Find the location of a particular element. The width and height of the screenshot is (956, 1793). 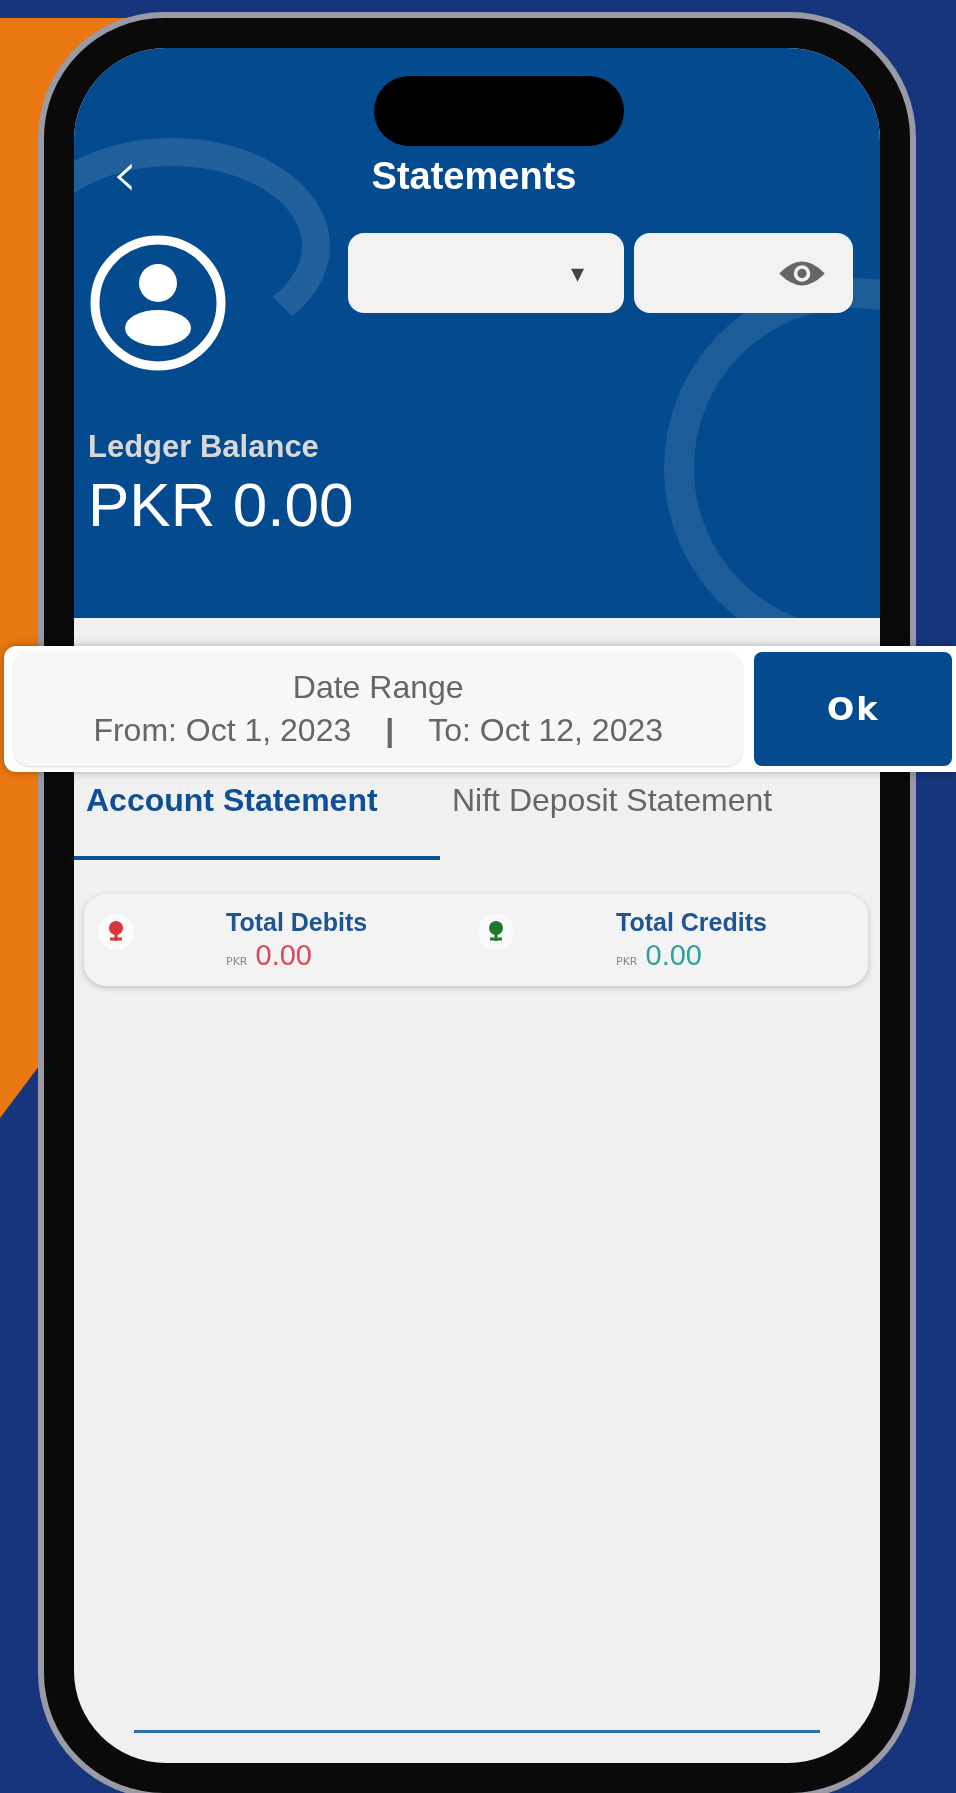

caret-icon: ▾ is located at coordinates (577, 273).